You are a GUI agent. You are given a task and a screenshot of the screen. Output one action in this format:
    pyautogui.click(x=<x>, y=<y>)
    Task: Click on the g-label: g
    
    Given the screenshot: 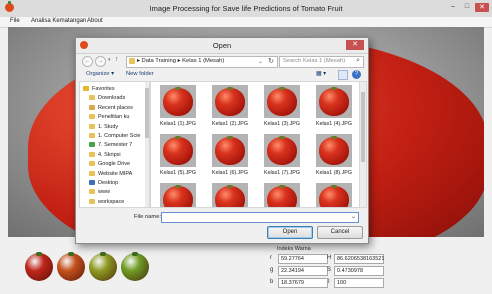 What is the action you would take?
    pyautogui.click(x=272, y=270)
    